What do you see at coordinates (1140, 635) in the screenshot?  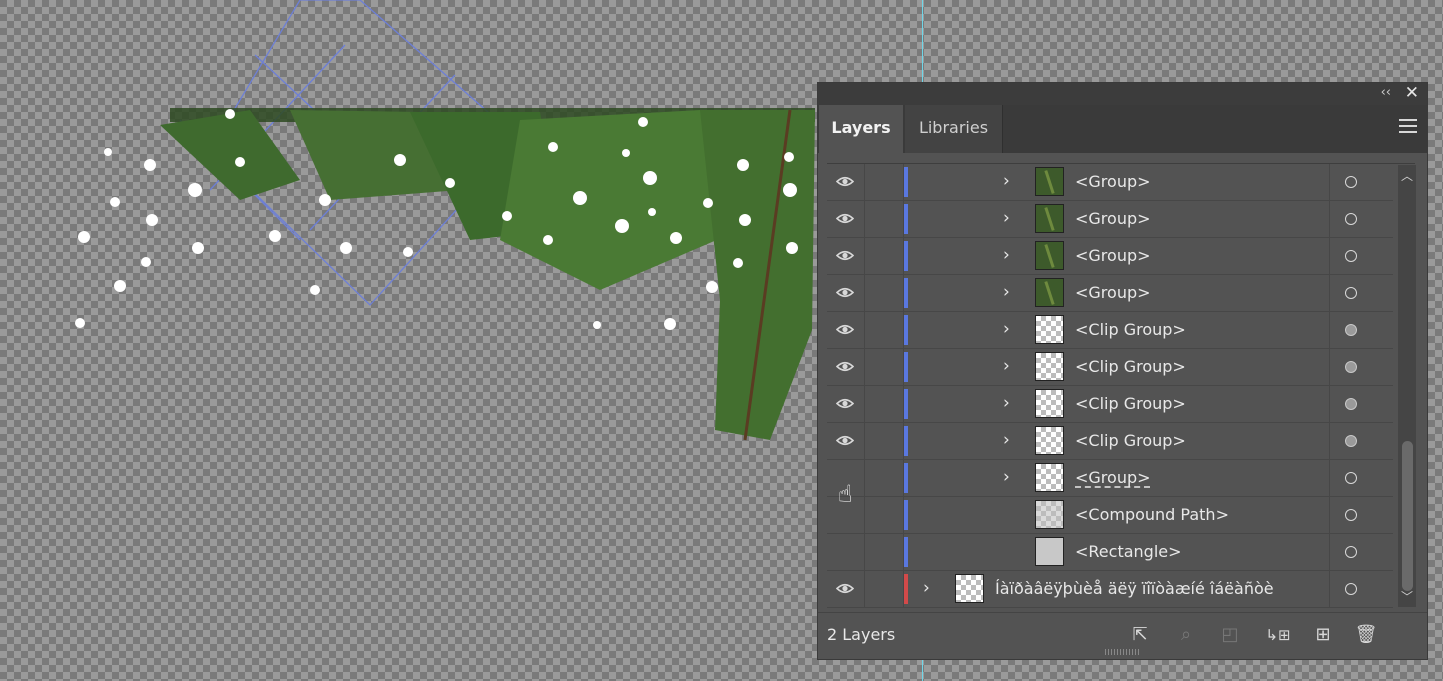 I see `export-icon: ⇱` at bounding box center [1140, 635].